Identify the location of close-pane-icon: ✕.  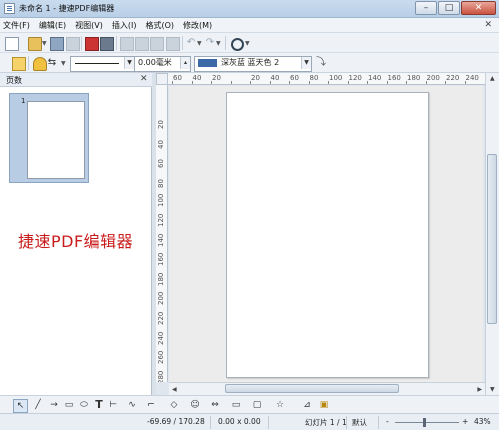
(144, 79).